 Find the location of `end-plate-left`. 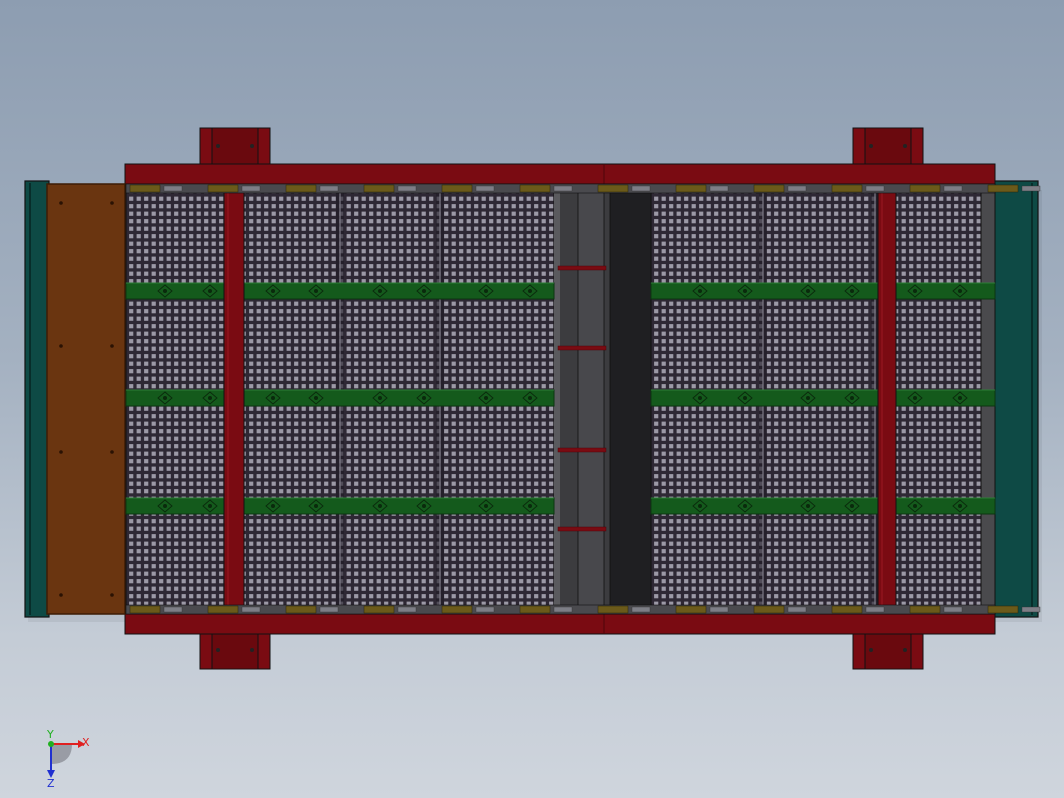

end-plate-left is located at coordinates (37, 399).